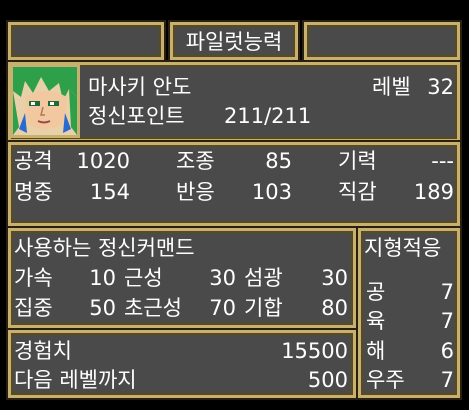 This screenshot has height=410, width=469. Describe the element at coordinates (153, 308) in the screenshot. I see `spirit-name: 초근성` at that location.